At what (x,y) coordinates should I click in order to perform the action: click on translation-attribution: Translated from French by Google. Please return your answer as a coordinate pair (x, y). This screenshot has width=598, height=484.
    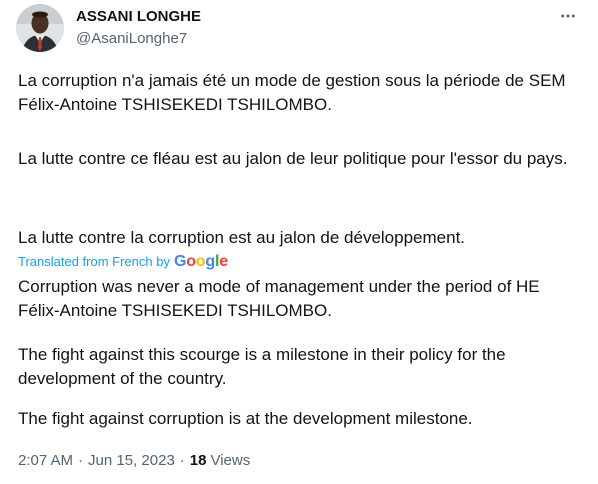
    Looking at the image, I should click on (123, 262).